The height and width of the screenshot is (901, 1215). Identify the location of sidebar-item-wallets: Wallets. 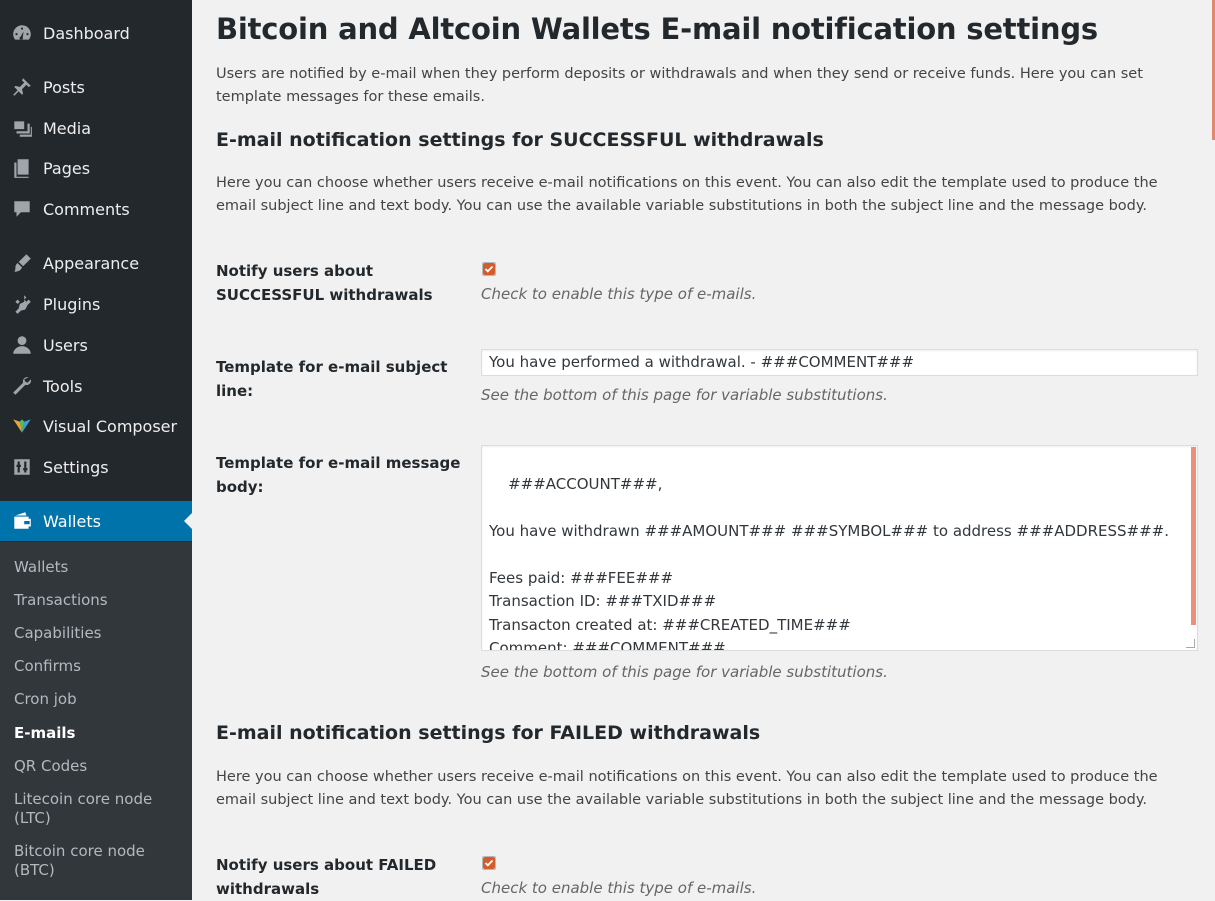
(96, 521).